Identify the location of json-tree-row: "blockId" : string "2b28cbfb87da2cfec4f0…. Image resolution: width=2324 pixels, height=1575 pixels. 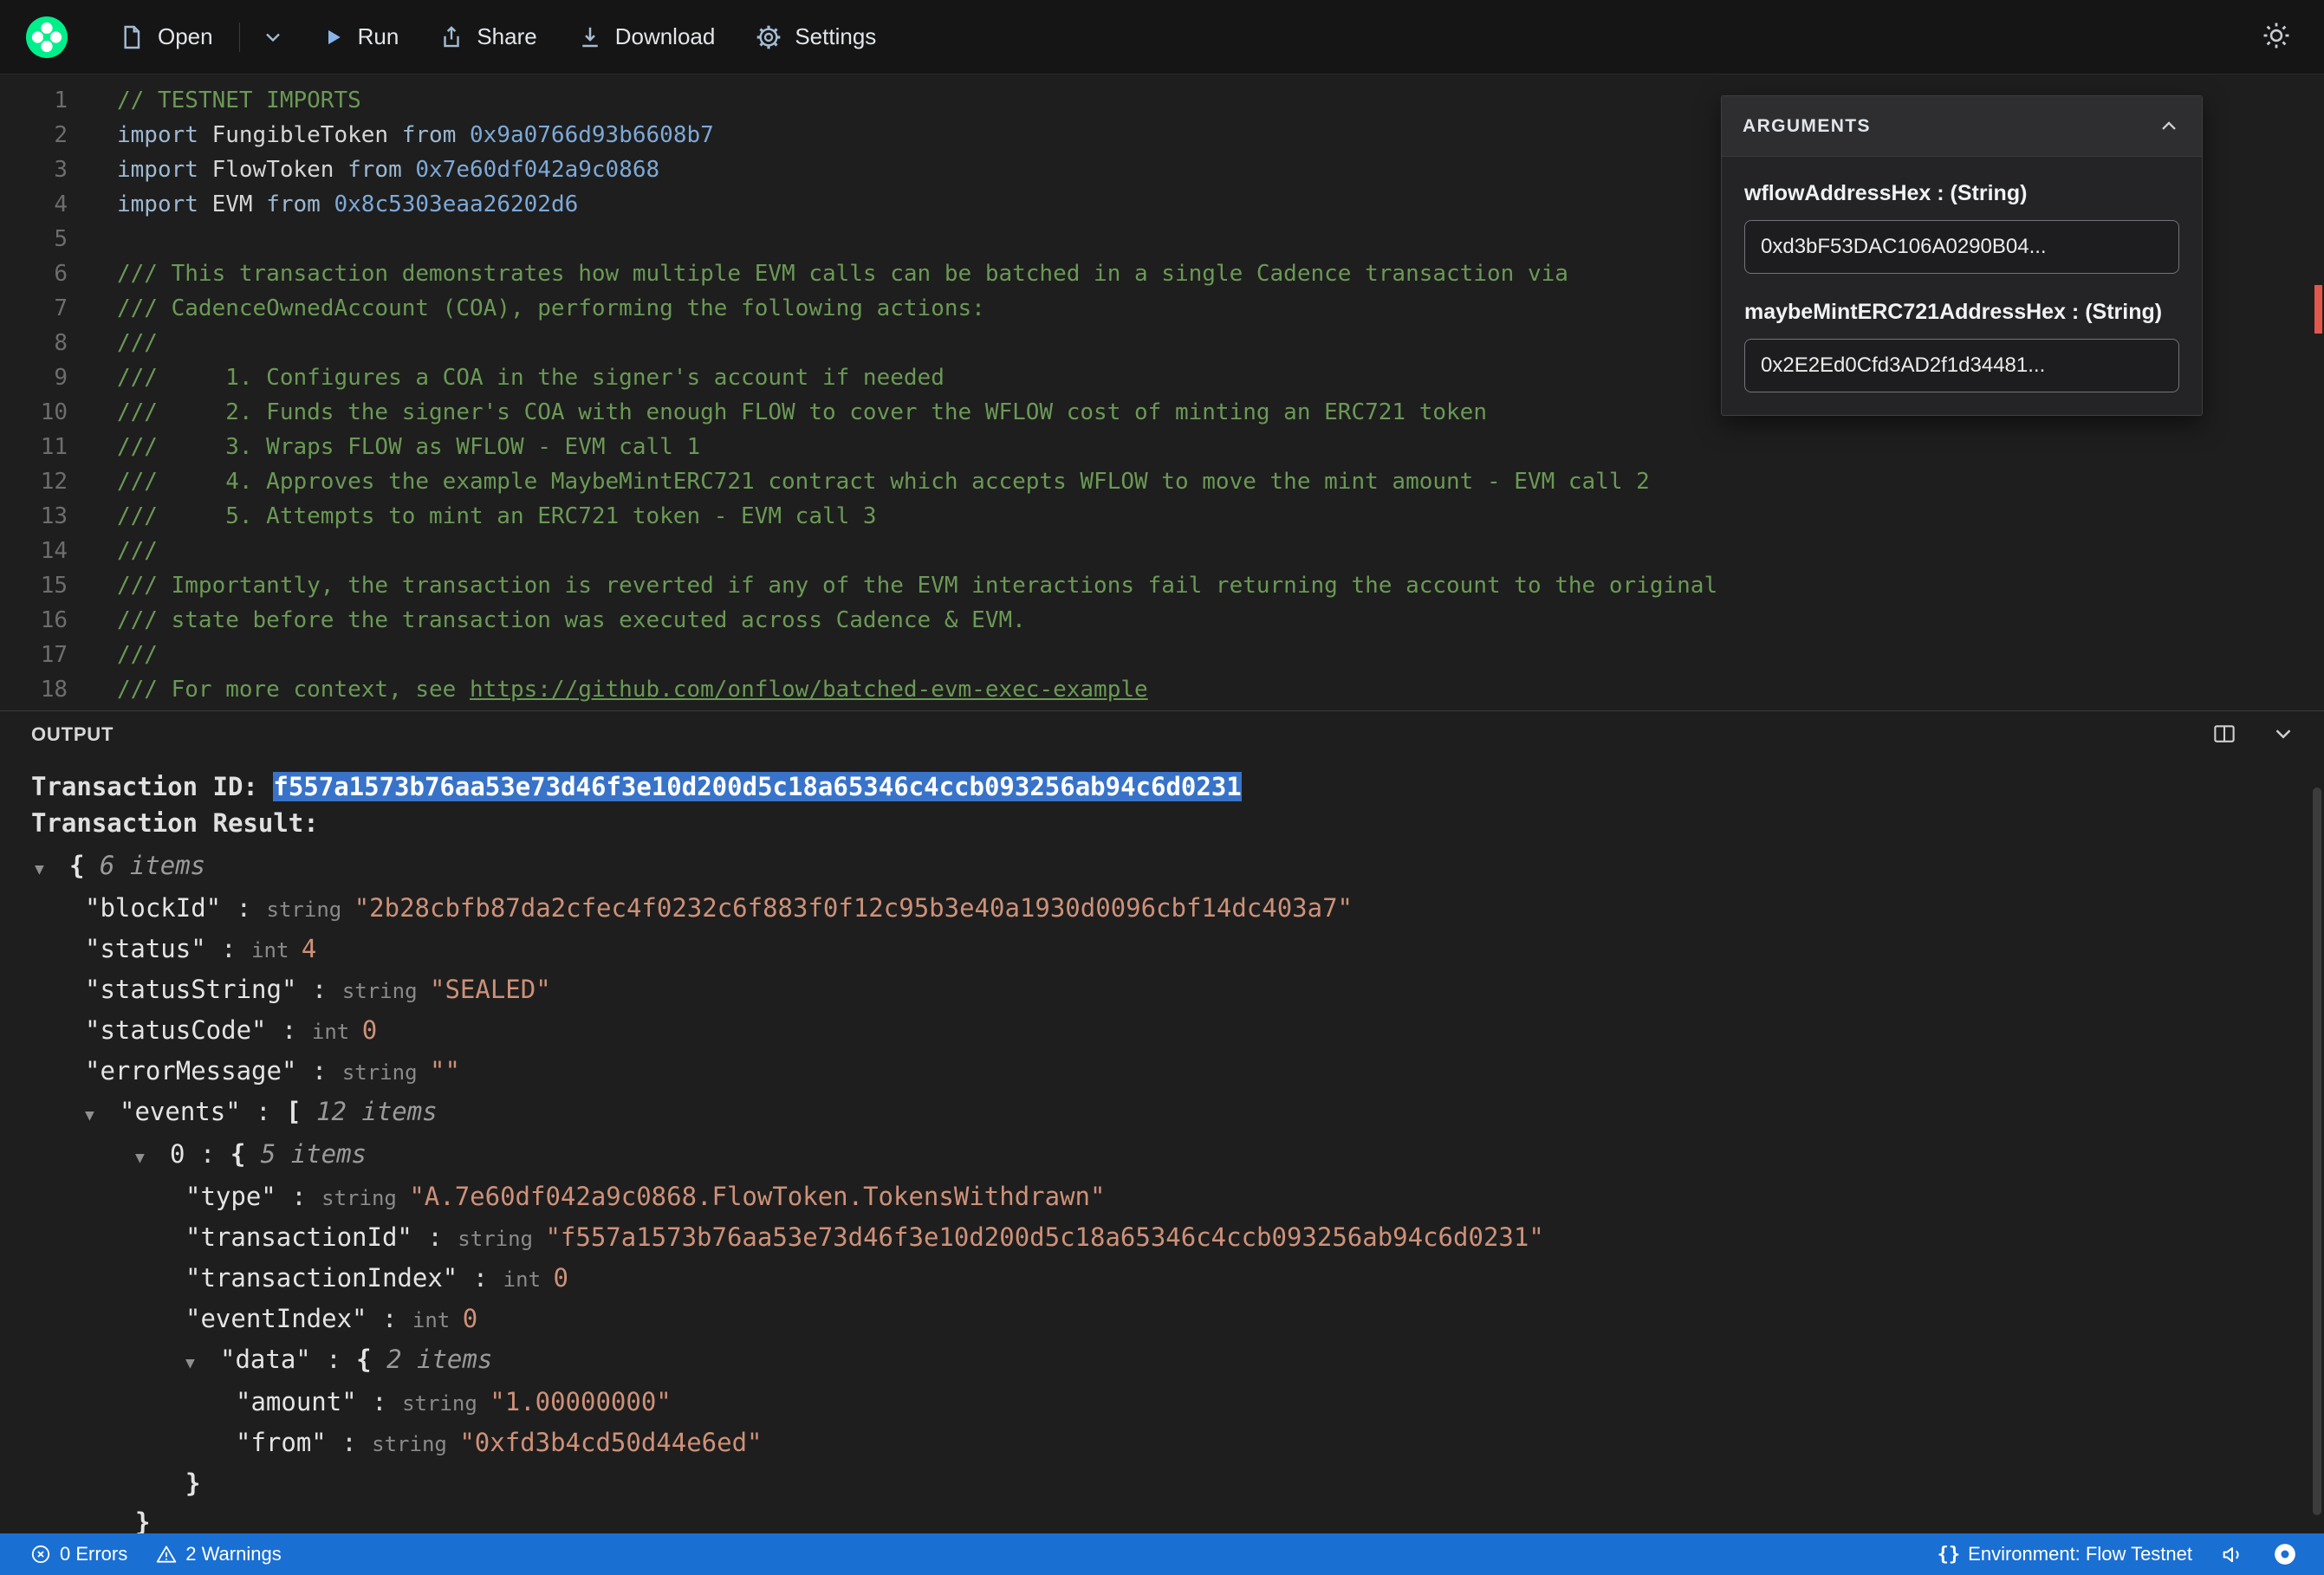
(1162, 909).